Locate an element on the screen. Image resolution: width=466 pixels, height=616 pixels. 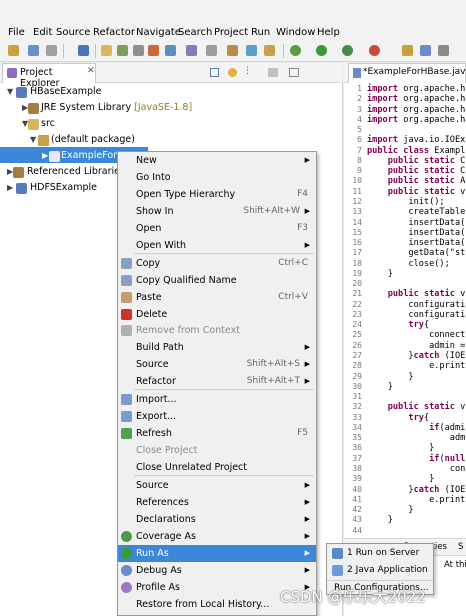
mark-icon is located at coordinates (153, 50).